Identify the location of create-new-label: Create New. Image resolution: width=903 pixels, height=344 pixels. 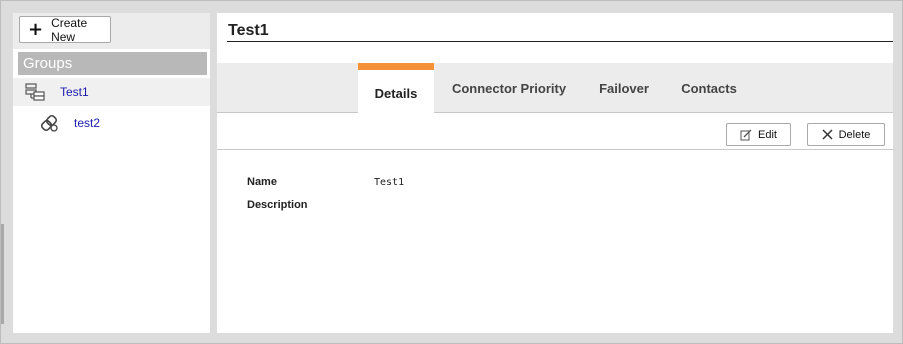
(69, 29).